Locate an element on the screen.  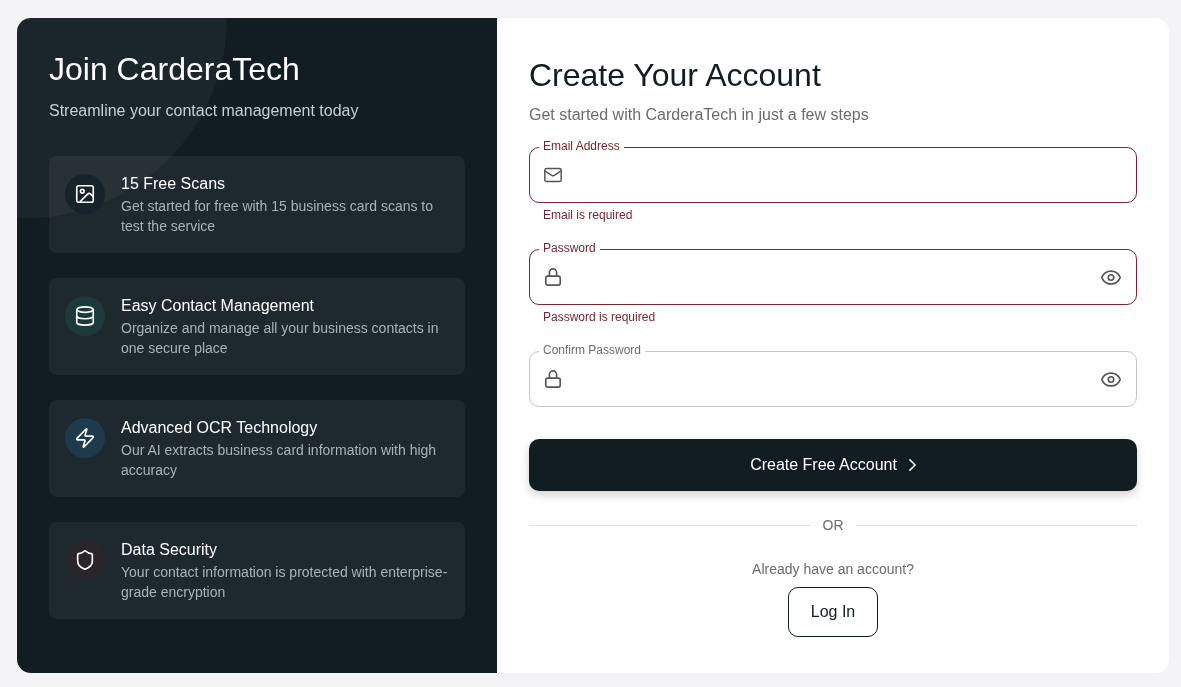
error-message: Email is required is located at coordinates (588, 215).